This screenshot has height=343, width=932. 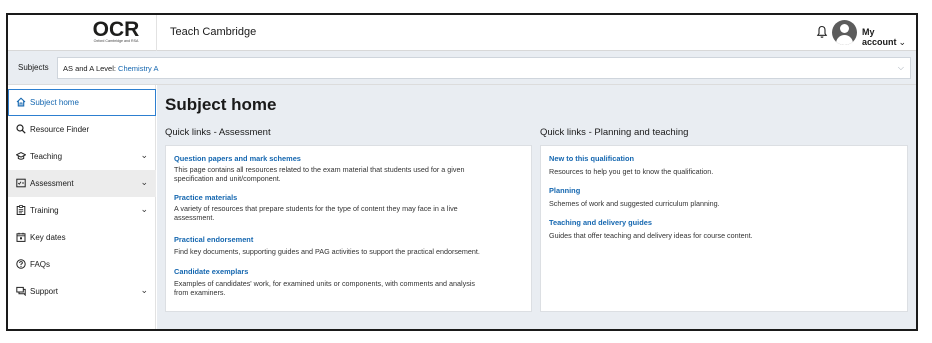 I want to click on sidebar-item-label: FAQs, so click(x=40, y=264).